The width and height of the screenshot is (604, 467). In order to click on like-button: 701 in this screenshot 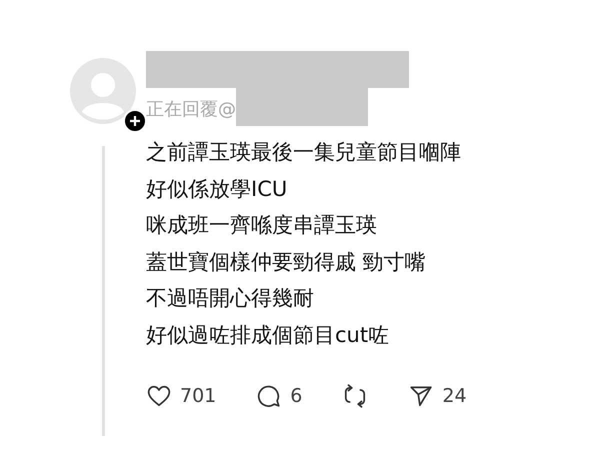, I will do `click(181, 396)`.